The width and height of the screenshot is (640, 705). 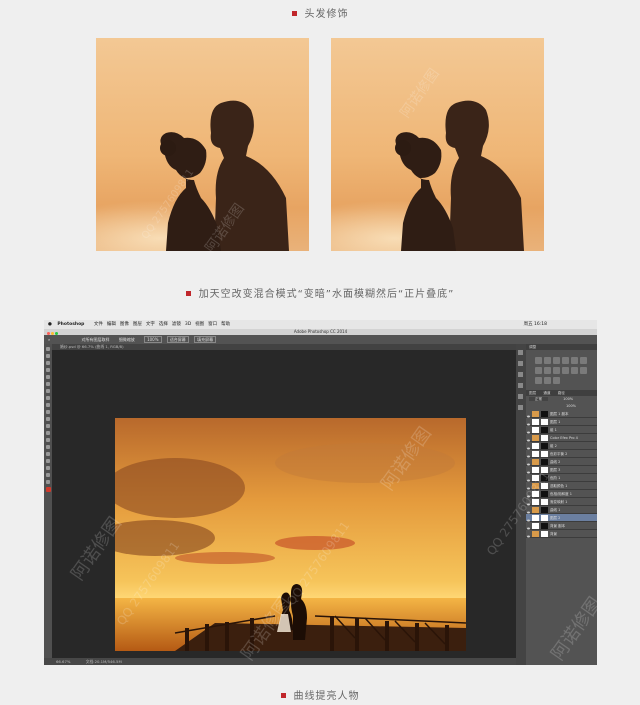 I want to click on menu-item: 窗口, so click(x=212, y=324).